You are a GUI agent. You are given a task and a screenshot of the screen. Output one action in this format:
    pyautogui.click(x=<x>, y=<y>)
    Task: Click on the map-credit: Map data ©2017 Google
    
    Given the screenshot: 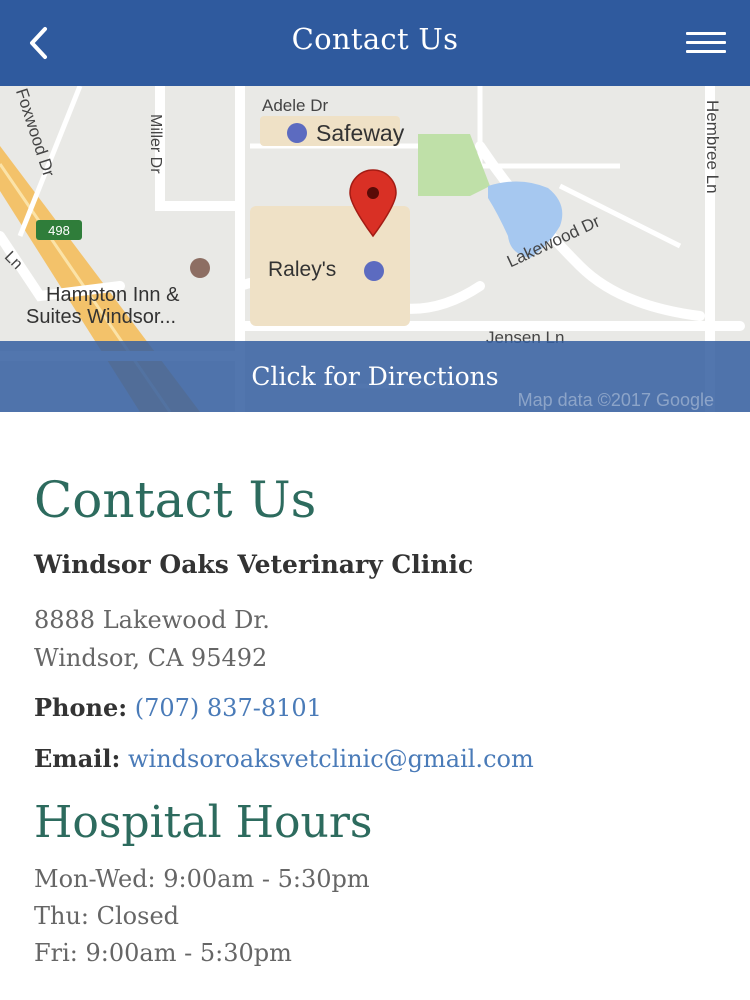 What is the action you would take?
    pyautogui.click(x=615, y=400)
    